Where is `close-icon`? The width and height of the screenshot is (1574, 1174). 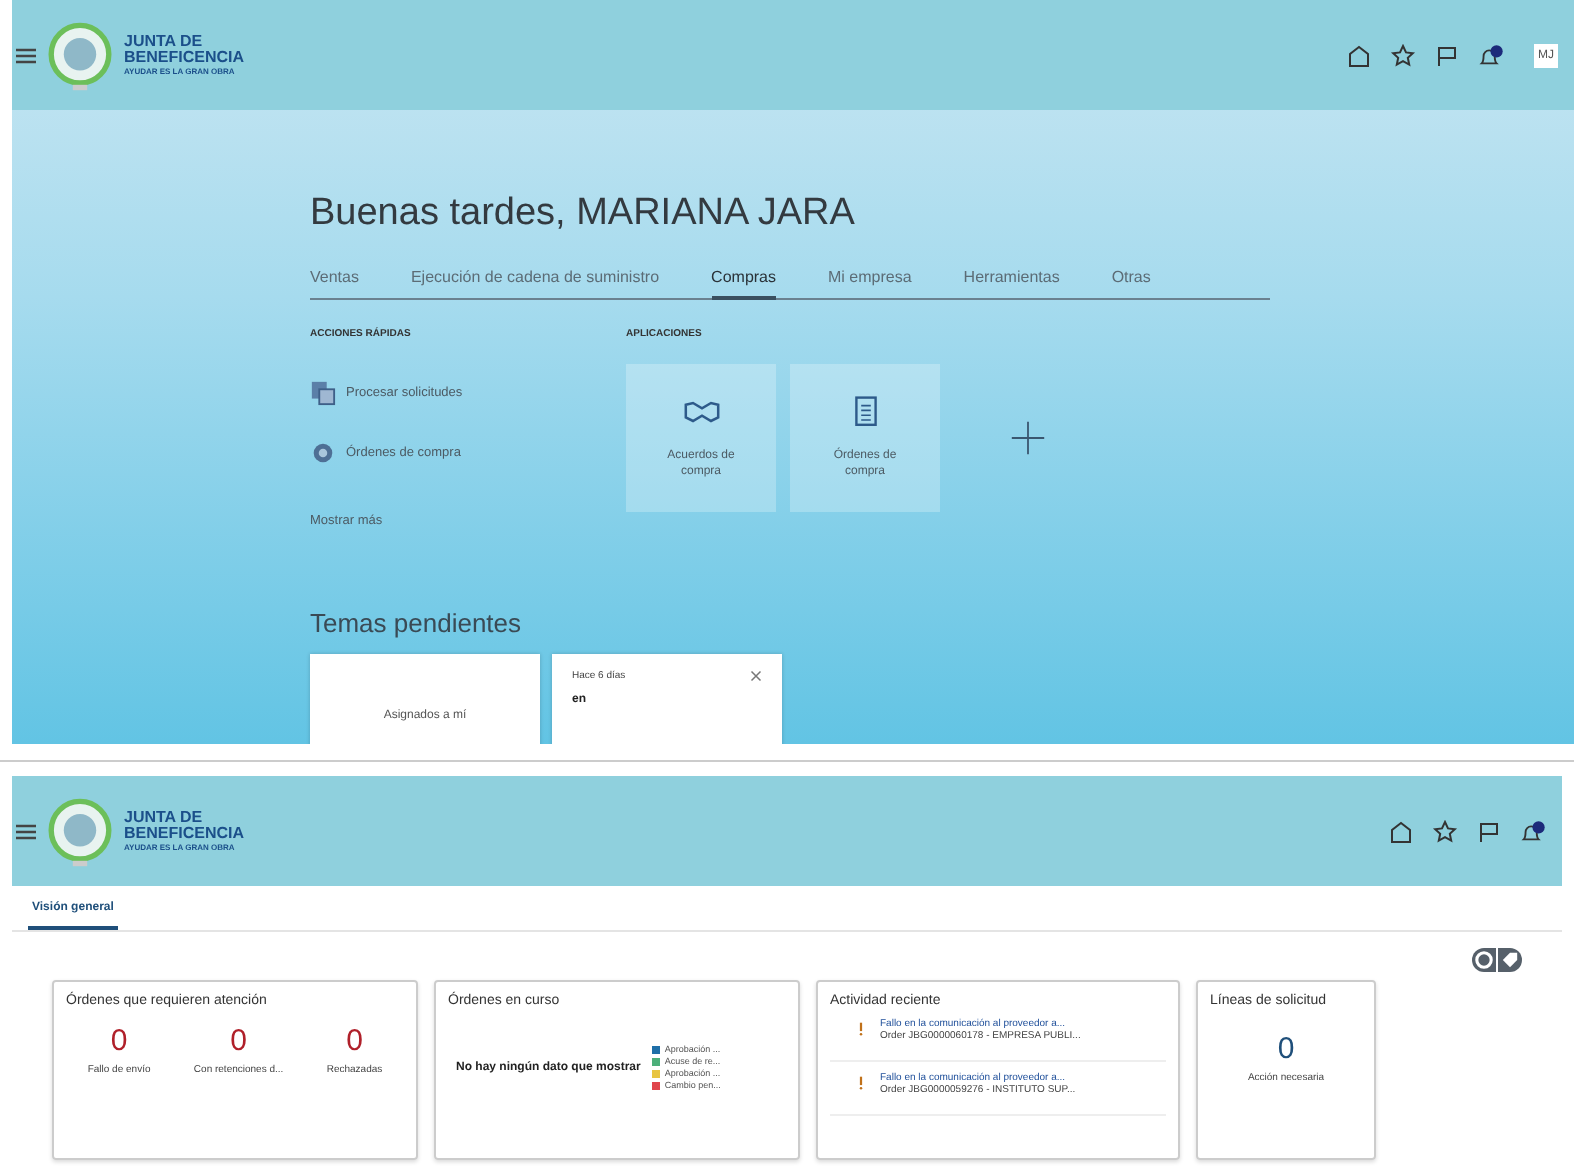 close-icon is located at coordinates (756, 676).